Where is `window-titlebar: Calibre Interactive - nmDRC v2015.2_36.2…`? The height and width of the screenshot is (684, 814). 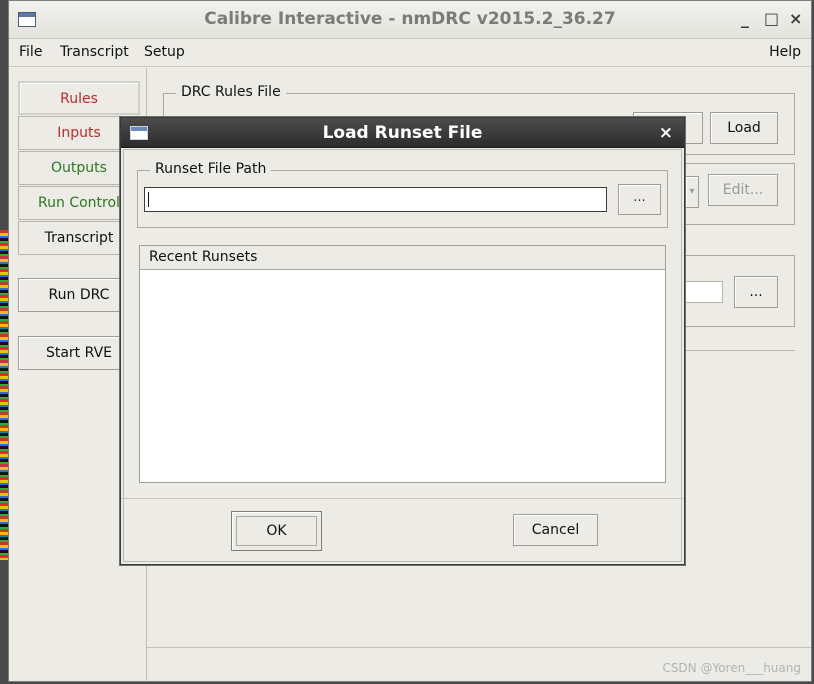 window-titlebar: Calibre Interactive - nmDRC v2015.2_36.2… is located at coordinates (410, 20).